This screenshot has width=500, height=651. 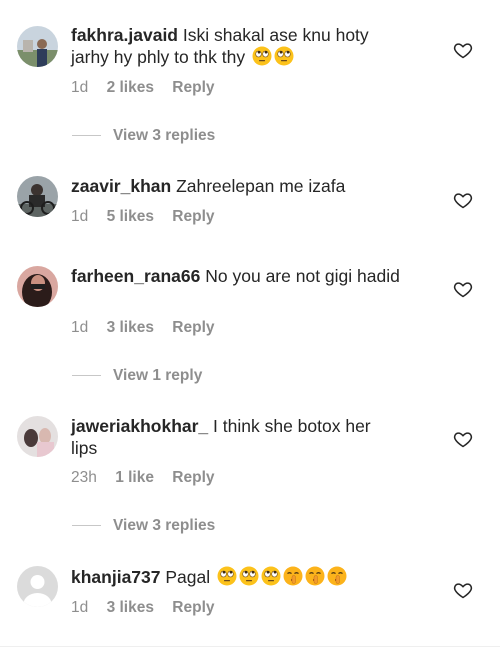 I want to click on comment-username: jaweriakhokhar_, so click(x=139, y=426).